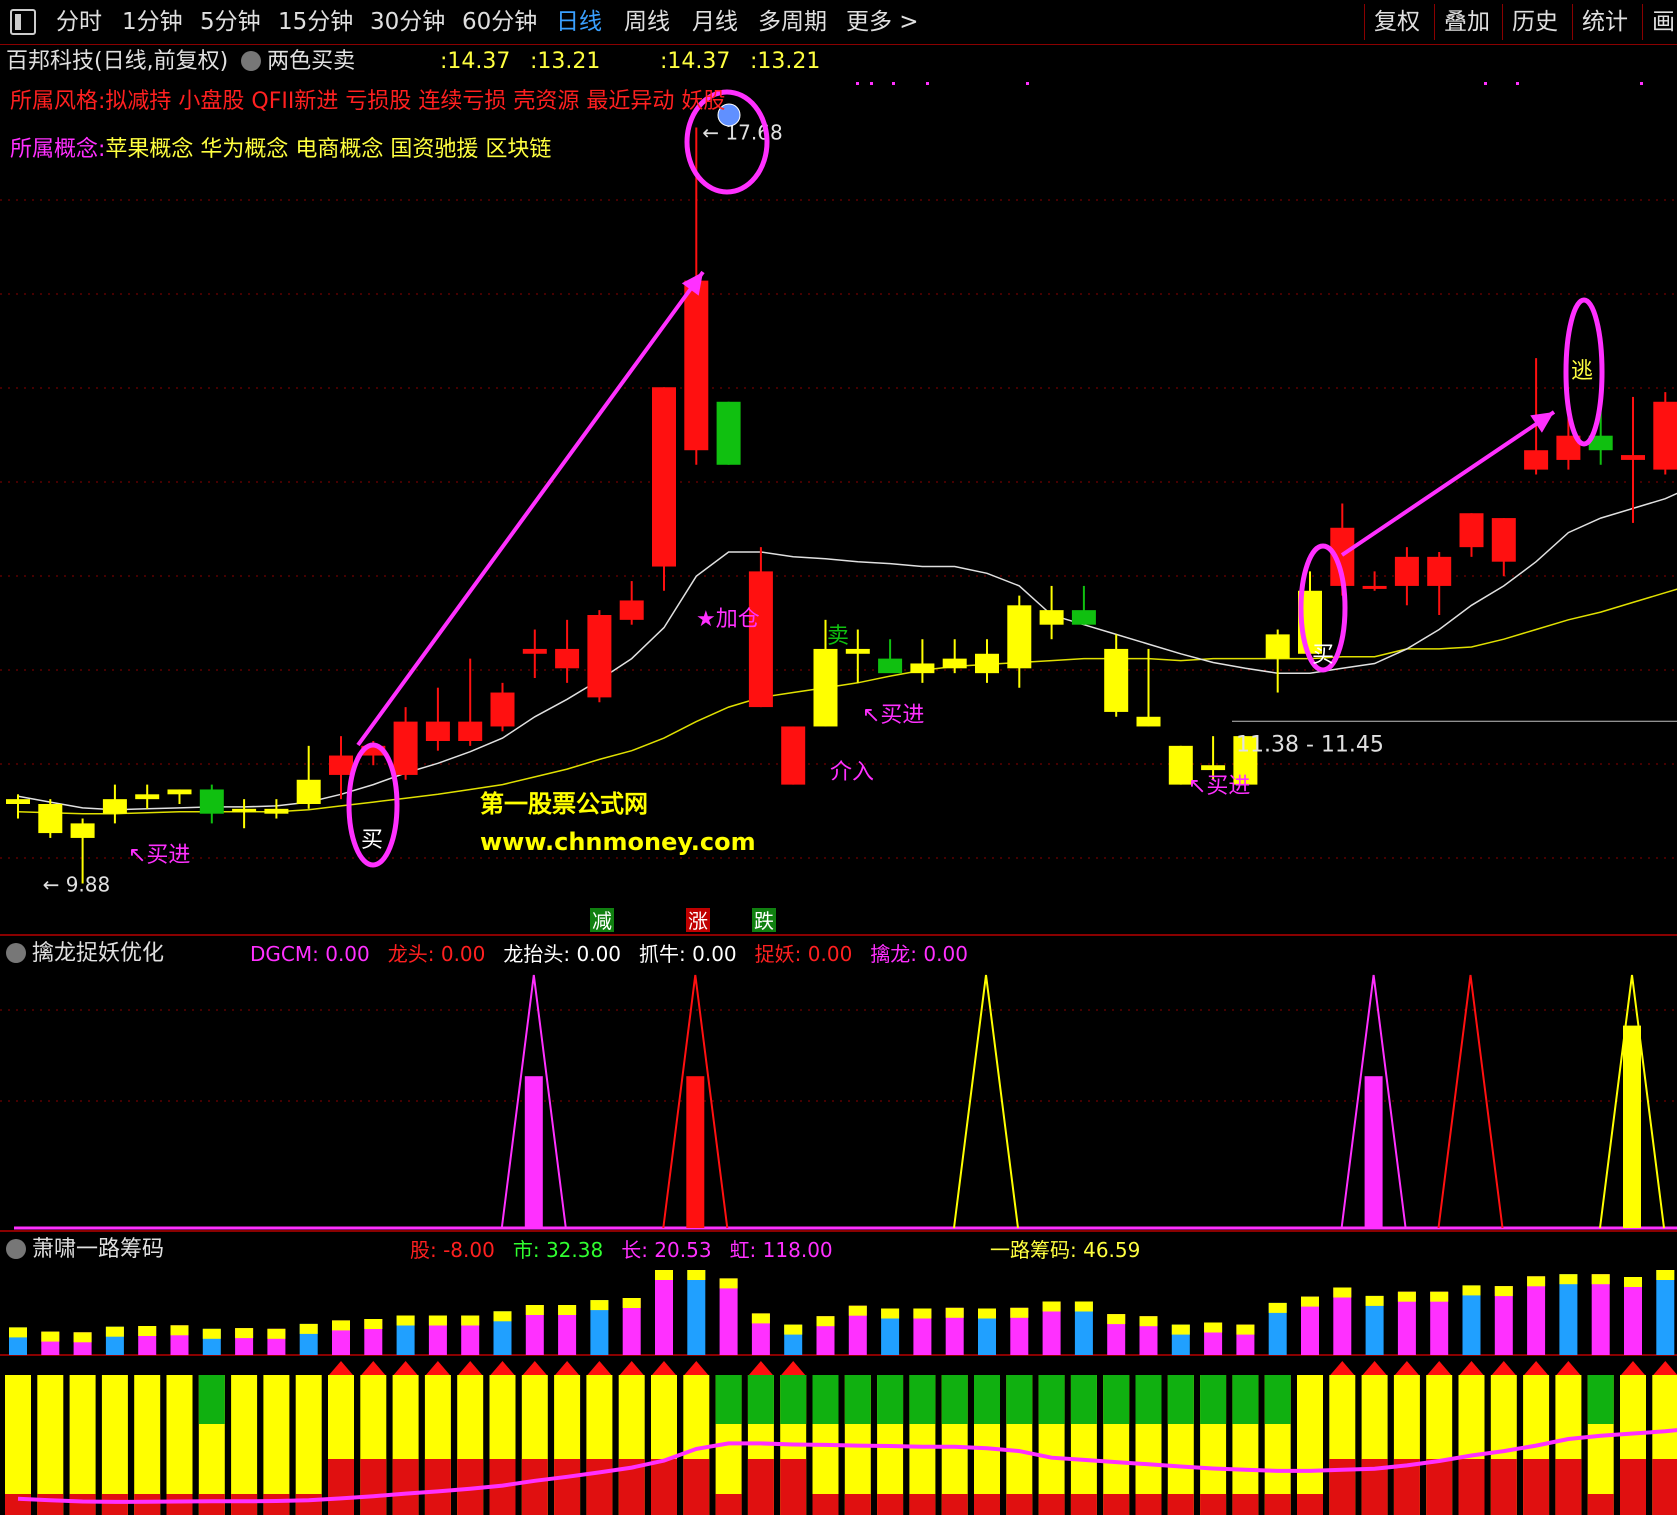 This screenshot has height=1515, width=1677. Describe the element at coordinates (16, 953) in the screenshot. I see `panel2-toggle-icon` at that location.